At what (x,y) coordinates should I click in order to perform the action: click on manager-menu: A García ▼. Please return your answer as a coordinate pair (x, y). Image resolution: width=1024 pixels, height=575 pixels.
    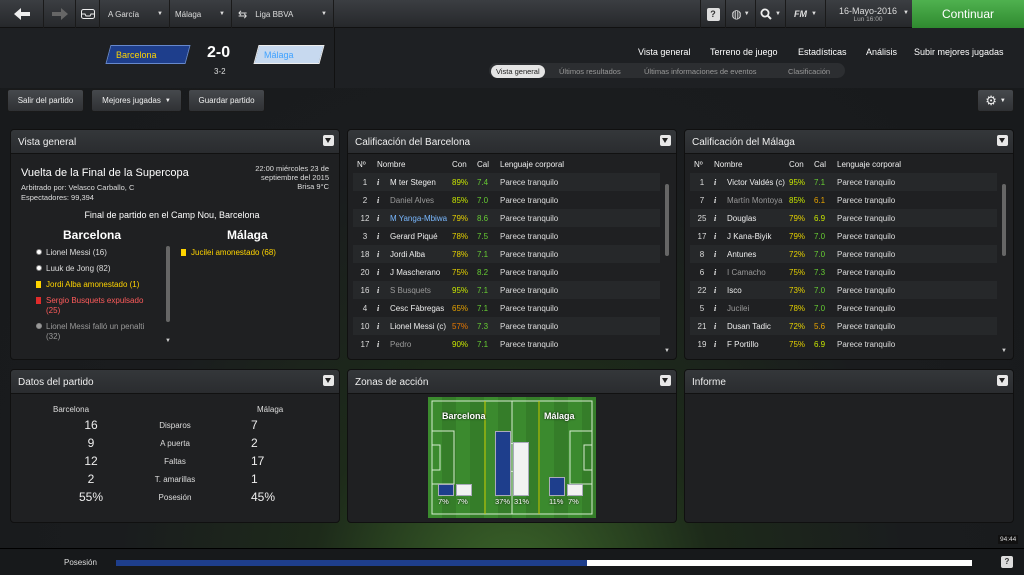
    Looking at the image, I should click on (135, 14).